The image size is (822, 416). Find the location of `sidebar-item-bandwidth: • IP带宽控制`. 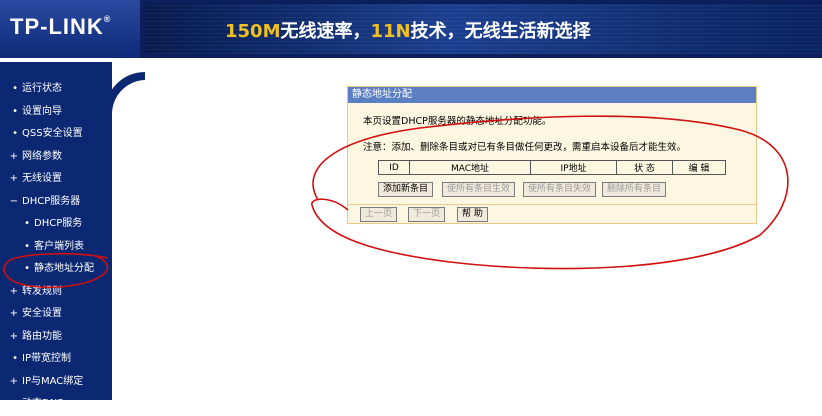

sidebar-item-bandwidth: • IP带宽控制 is located at coordinates (56, 359).